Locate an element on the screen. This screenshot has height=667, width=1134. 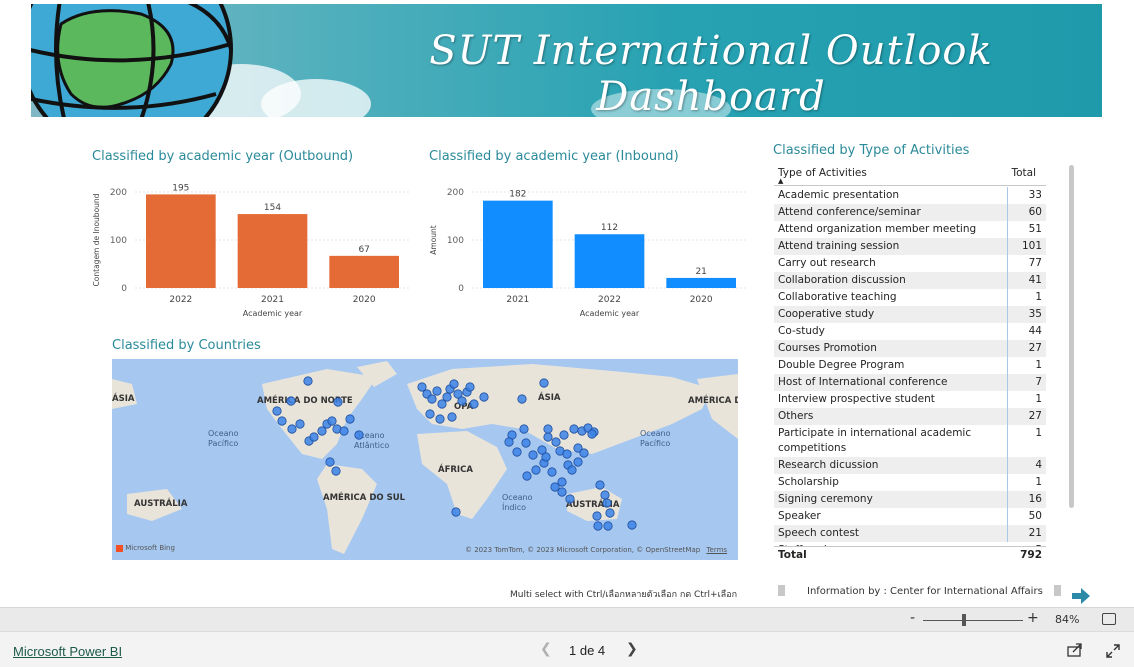
table-row: Double Degree Program 1 is located at coordinates (910, 365).